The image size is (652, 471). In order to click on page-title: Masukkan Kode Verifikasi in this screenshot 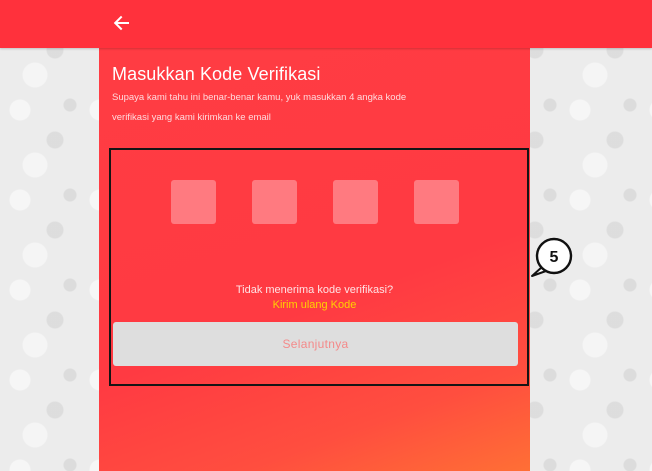, I will do `click(216, 74)`.